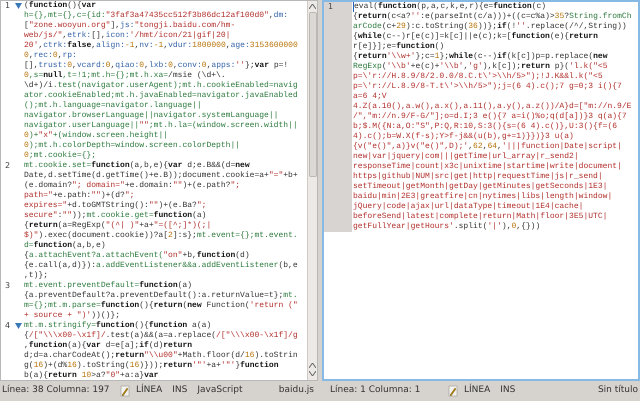 The width and height of the screenshot is (640, 401). Describe the element at coordinates (118, 326) in the screenshot. I see `code-line: mt.m.stringify=function(){function a(a)` at that location.